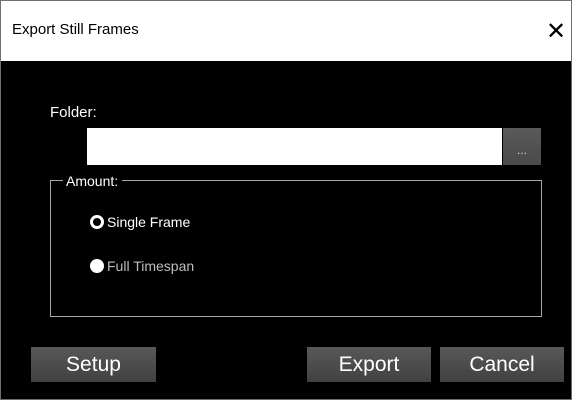  I want to click on radio-checked-icon, so click(97, 222).